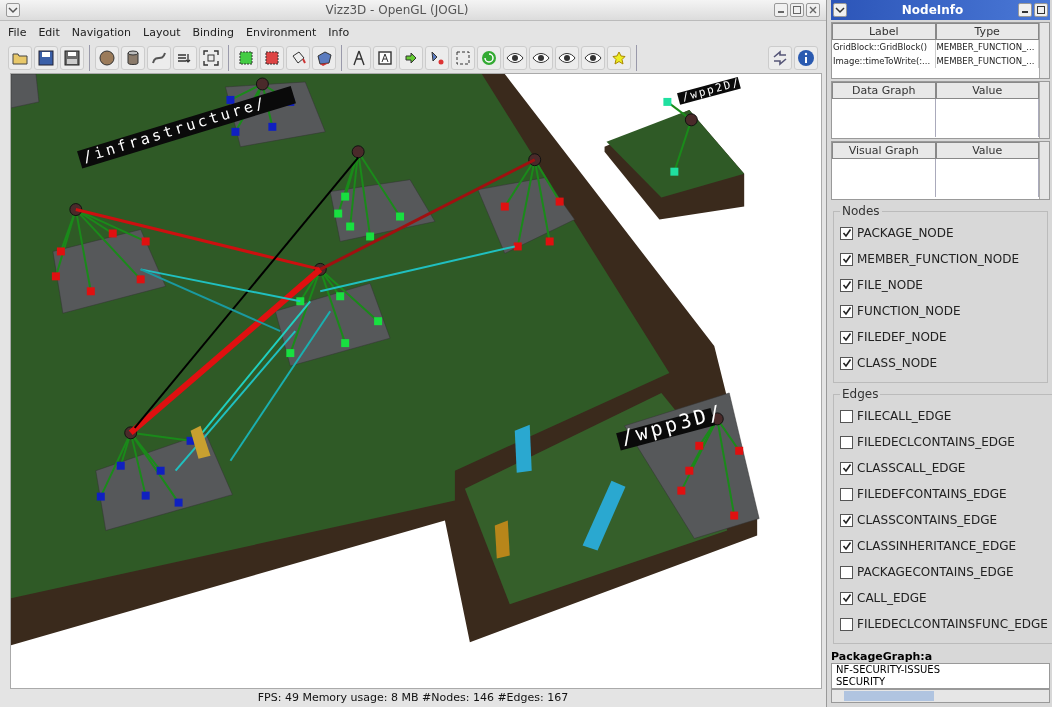  I want to click on column-header: Data Graph, so click(884, 90).